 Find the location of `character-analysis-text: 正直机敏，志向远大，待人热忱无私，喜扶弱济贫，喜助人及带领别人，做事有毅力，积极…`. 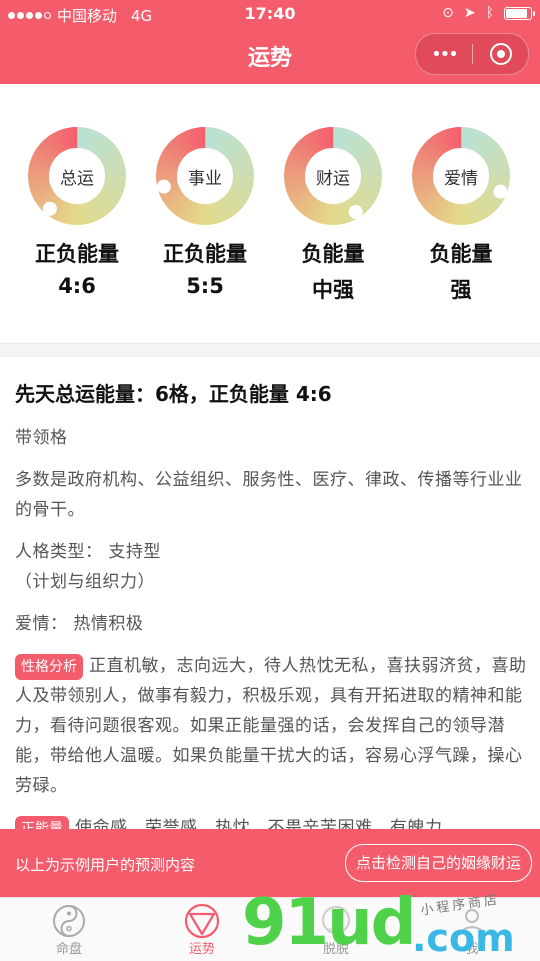

character-analysis-text: 正直机敏，志向远大，待人热忱无私，喜扶弱济贫，喜助人及带领别人，做事有毅力，积极… is located at coordinates (271, 726).